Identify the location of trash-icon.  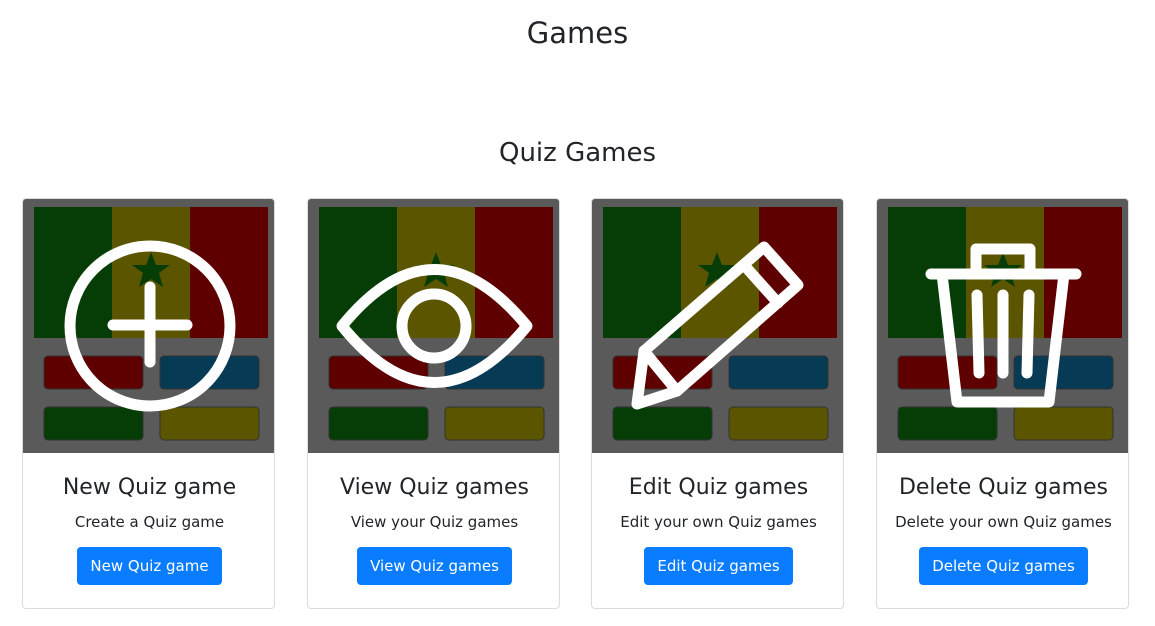
(1003, 325).